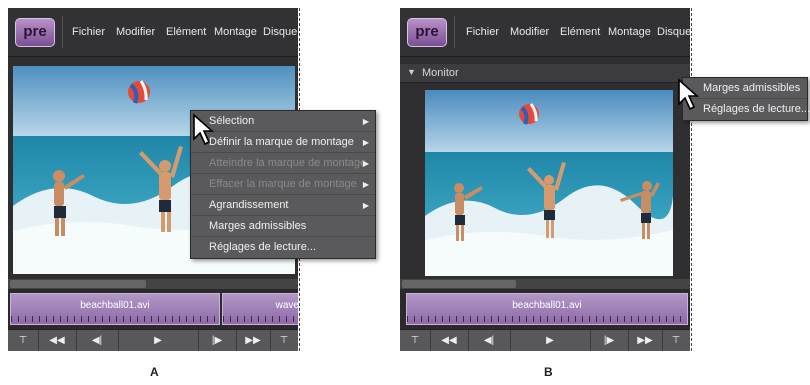 Image resolution: width=810 pixels, height=385 pixels. Describe the element at coordinates (283, 121) in the screenshot. I see `ctx-selection: Sélection ▶` at that location.